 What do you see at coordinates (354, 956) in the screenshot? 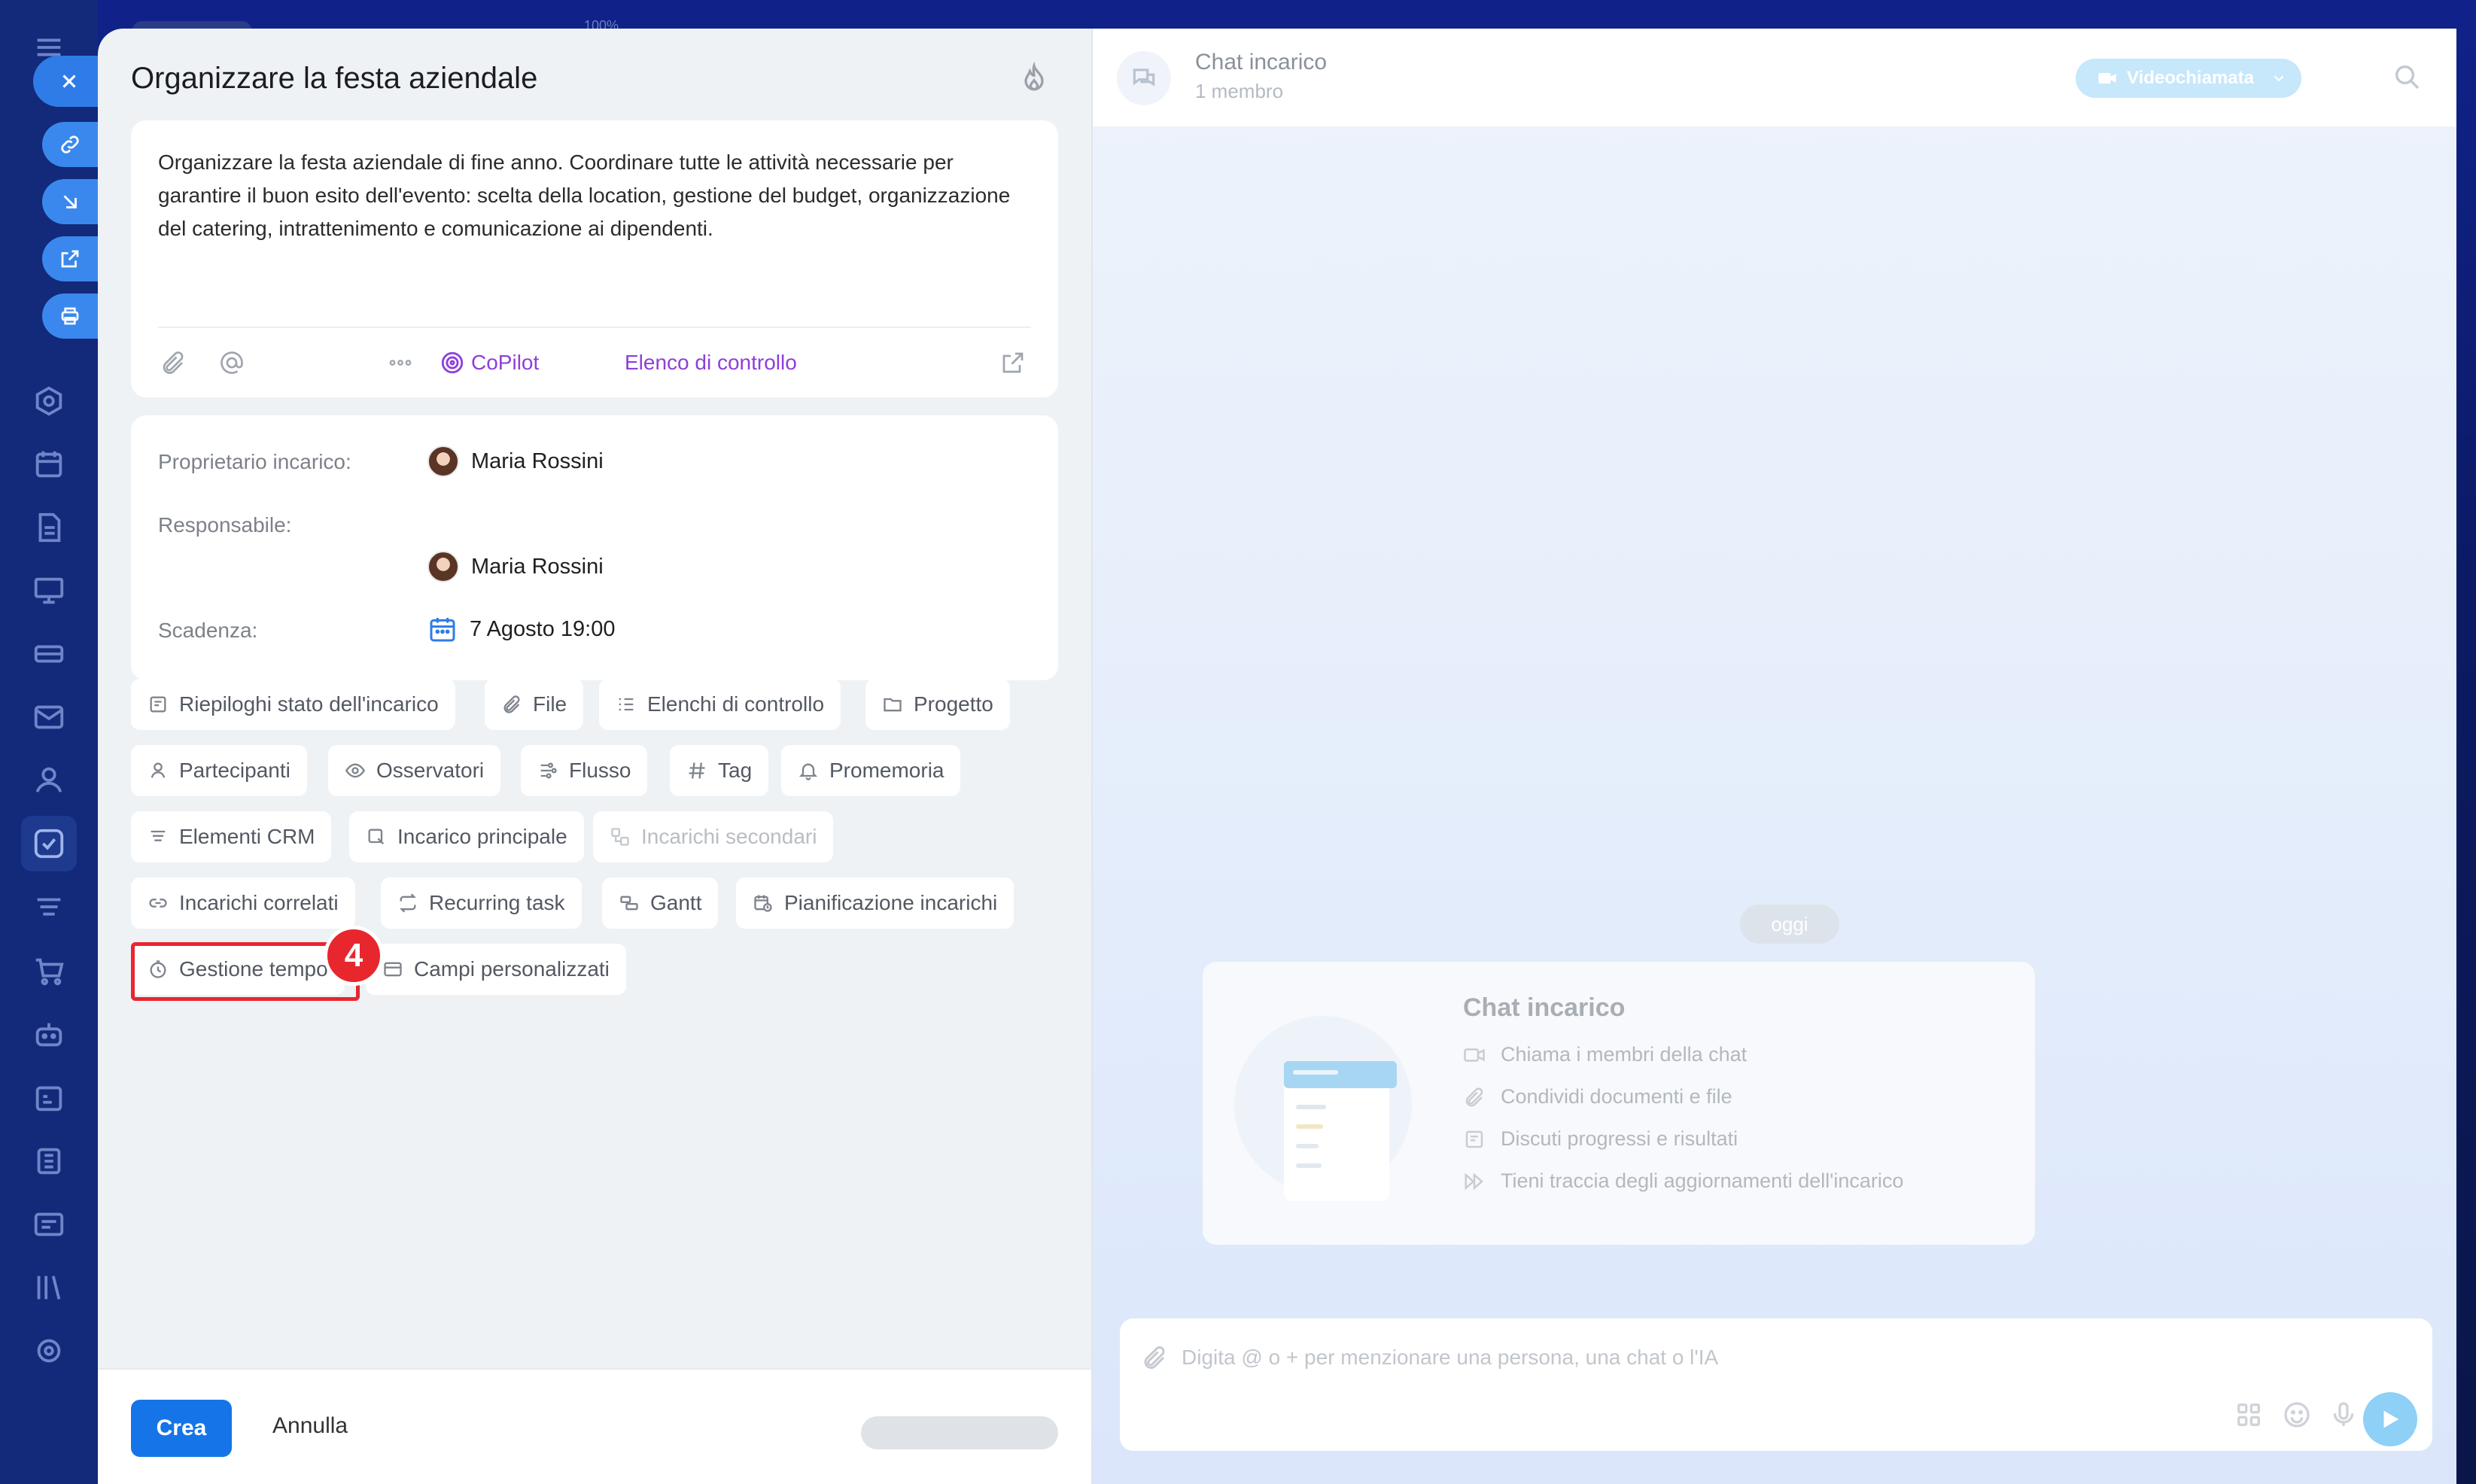
I see `annotation-step-badge: 4` at bounding box center [354, 956].